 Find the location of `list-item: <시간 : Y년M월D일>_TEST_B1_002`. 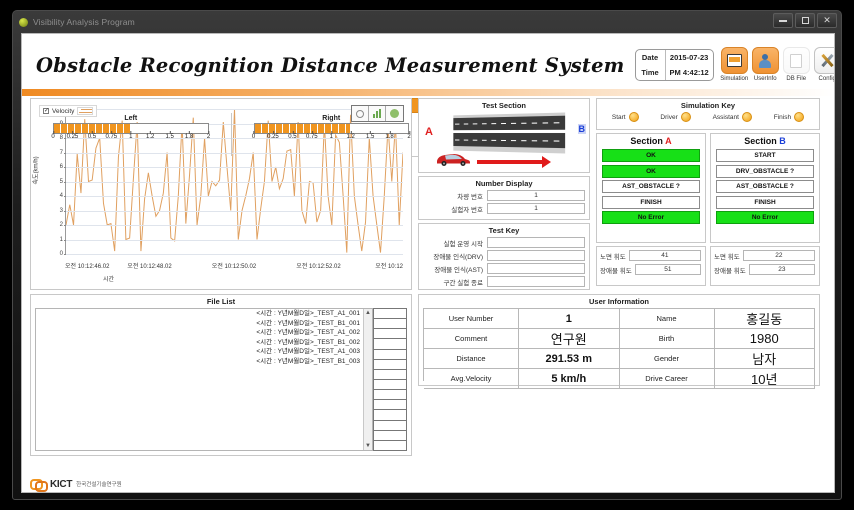

list-item: <시간 : Y년M월D일>_TEST_B1_002 is located at coordinates (204, 343).